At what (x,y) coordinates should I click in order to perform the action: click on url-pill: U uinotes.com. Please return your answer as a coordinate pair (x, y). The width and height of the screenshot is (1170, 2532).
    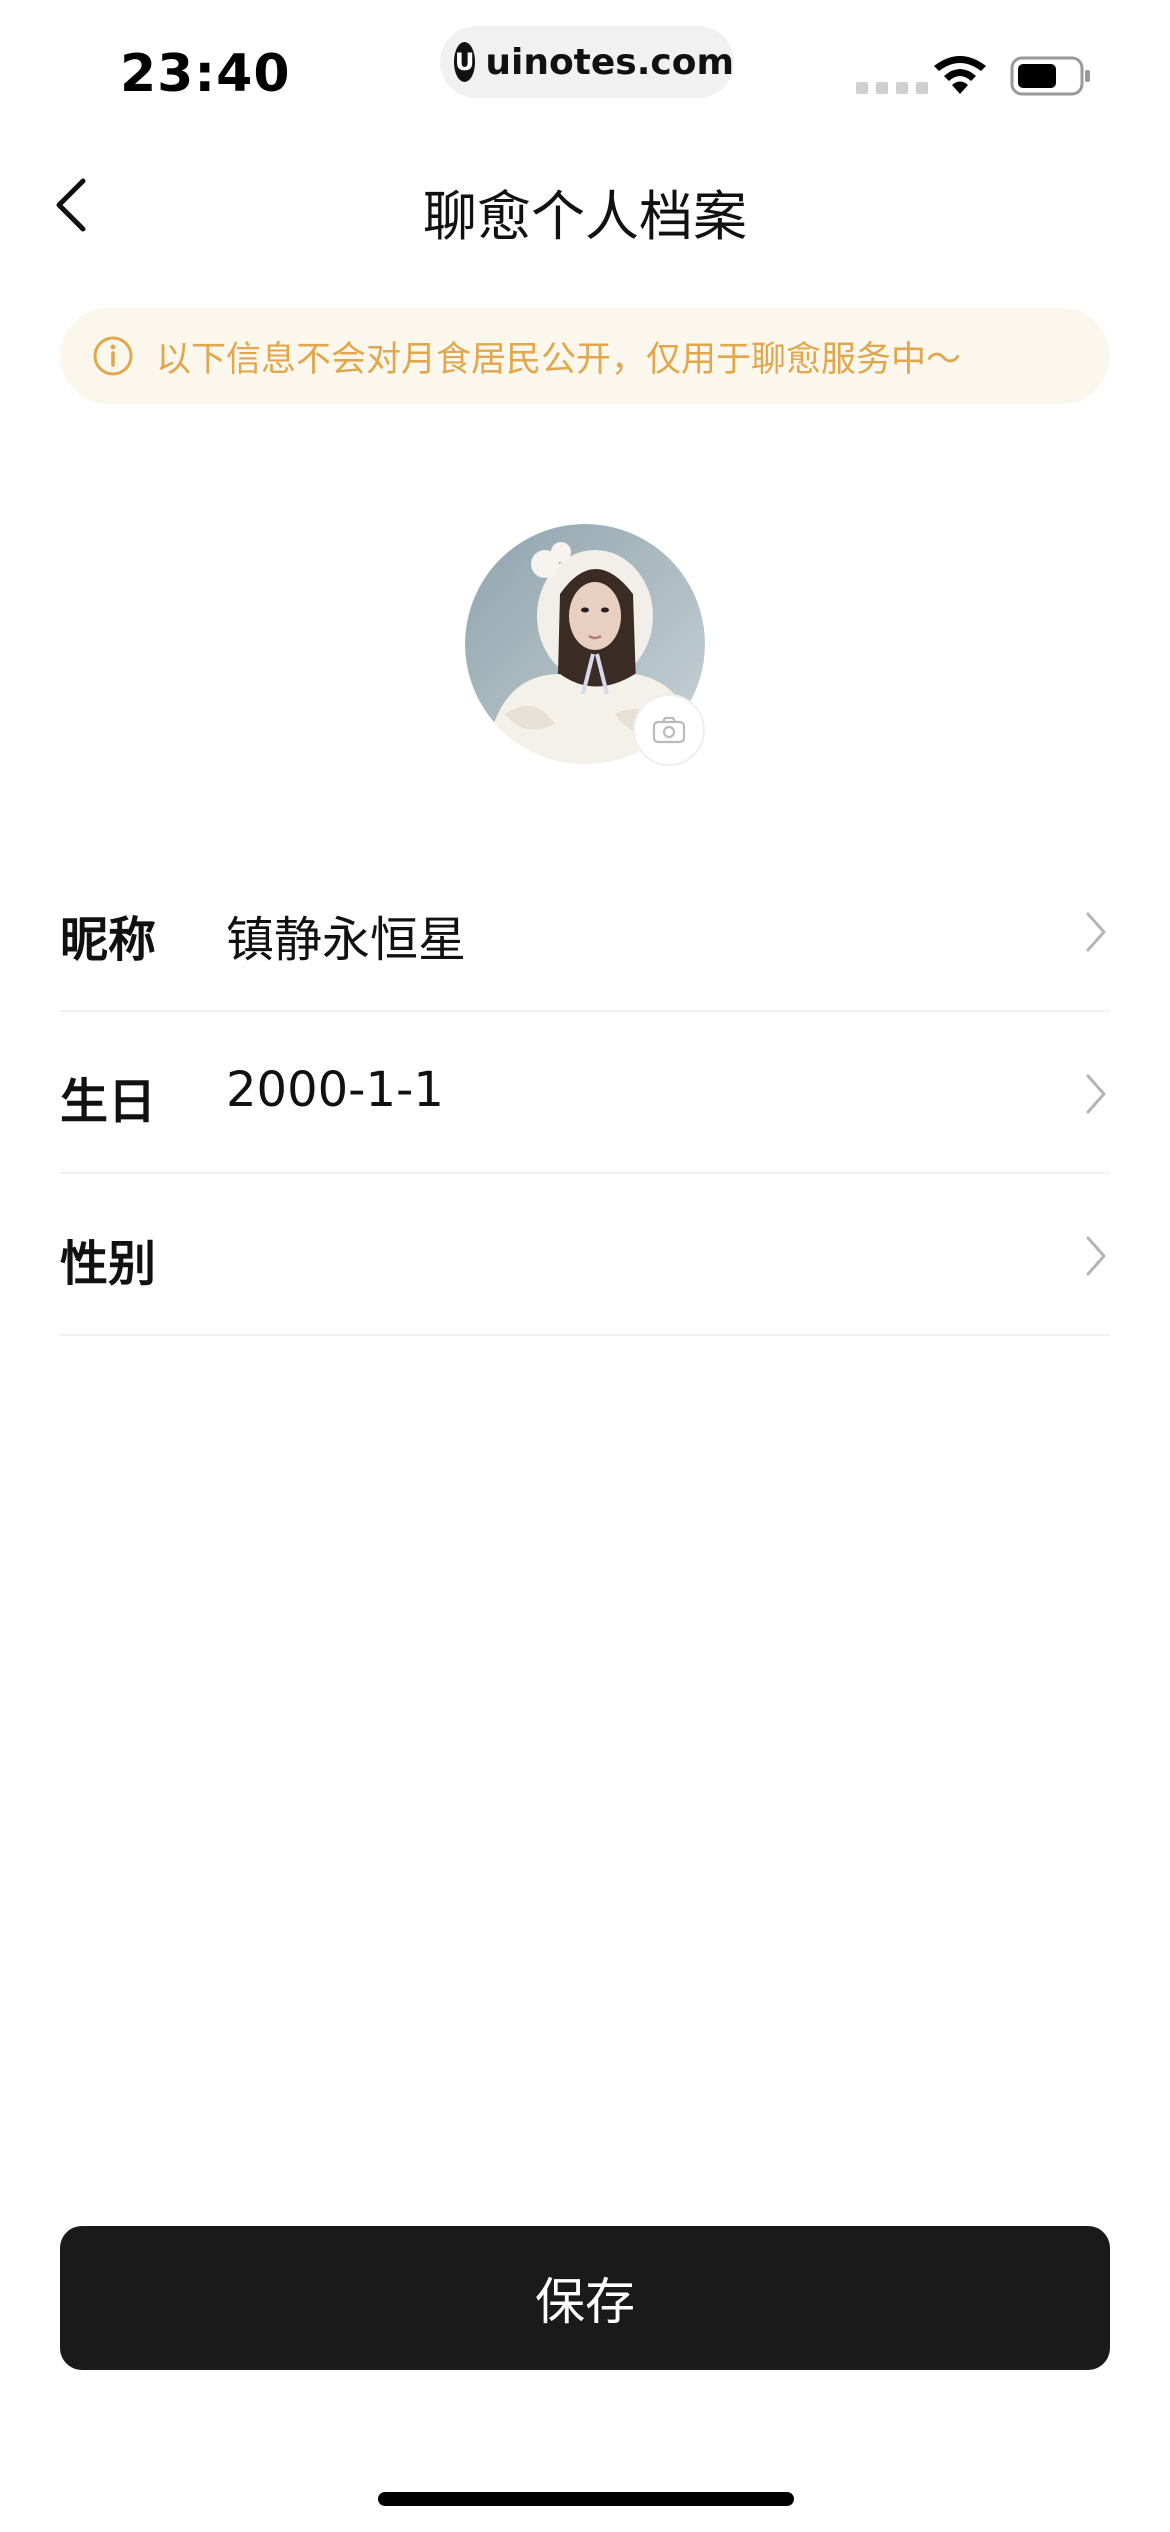
    Looking at the image, I should click on (587, 62).